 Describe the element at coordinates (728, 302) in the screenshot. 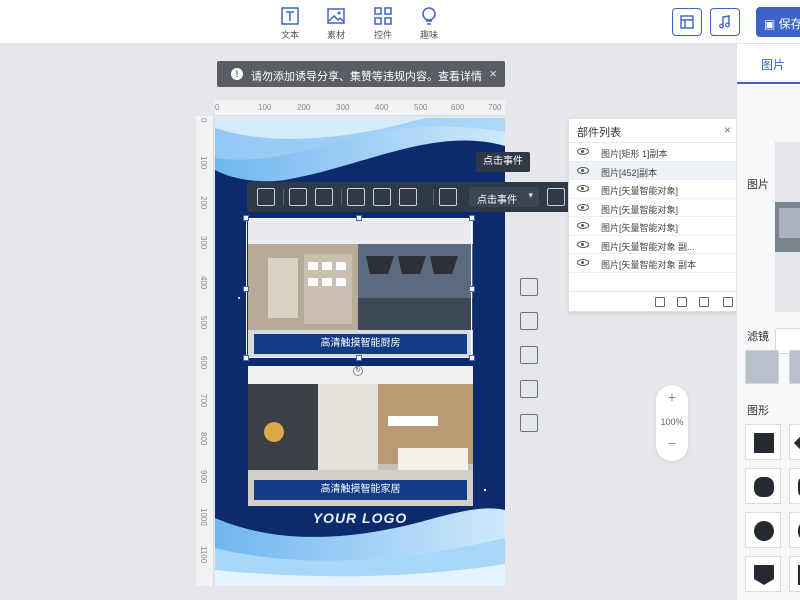

I see `trash-icon` at that location.